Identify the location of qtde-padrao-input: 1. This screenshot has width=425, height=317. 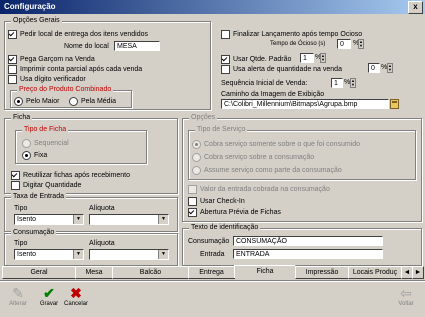
(307, 58).